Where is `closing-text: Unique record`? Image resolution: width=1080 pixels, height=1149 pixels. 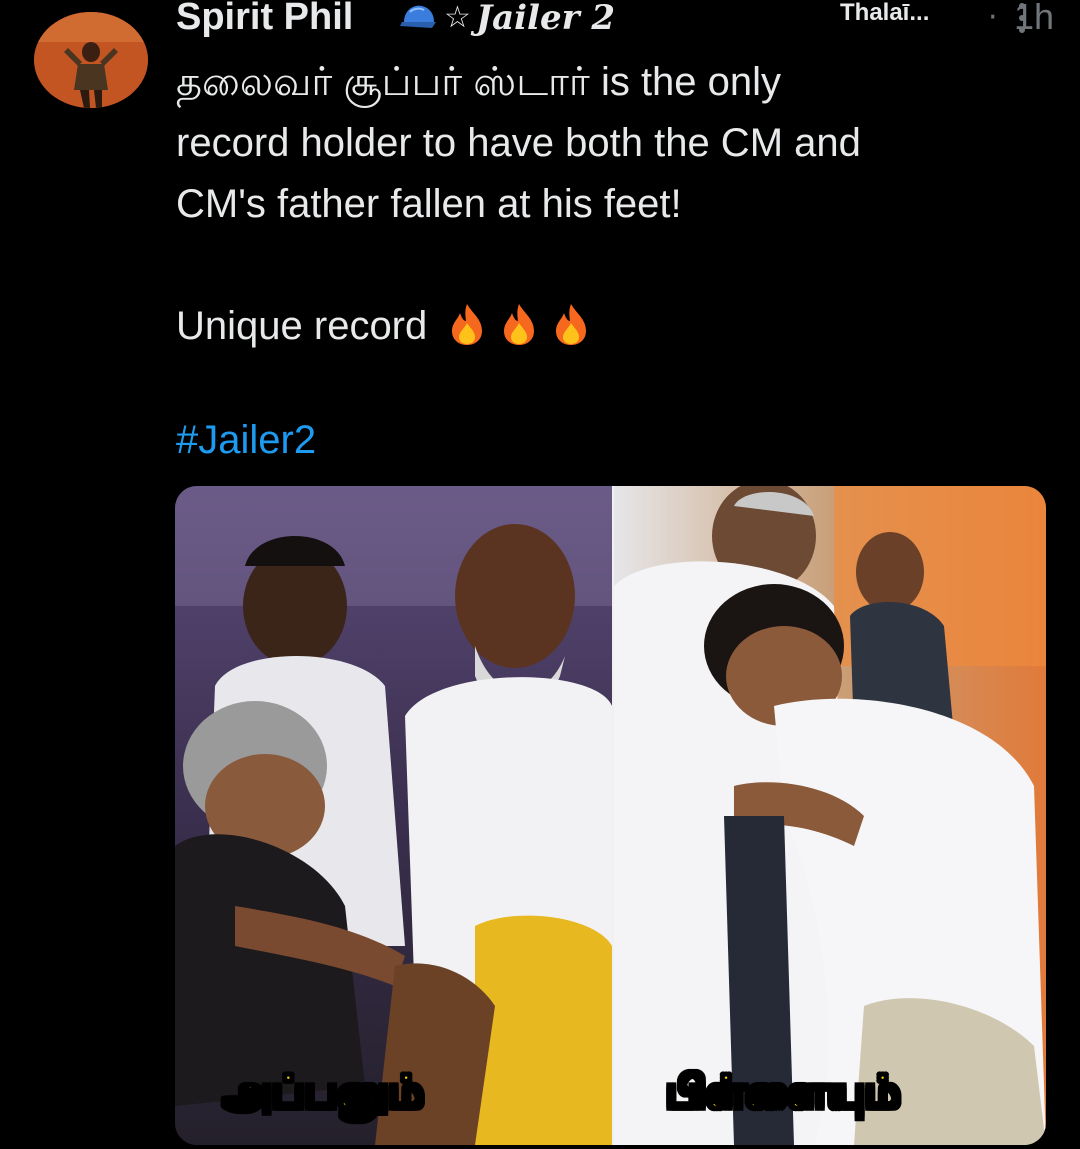 closing-text: Unique record is located at coordinates (302, 326).